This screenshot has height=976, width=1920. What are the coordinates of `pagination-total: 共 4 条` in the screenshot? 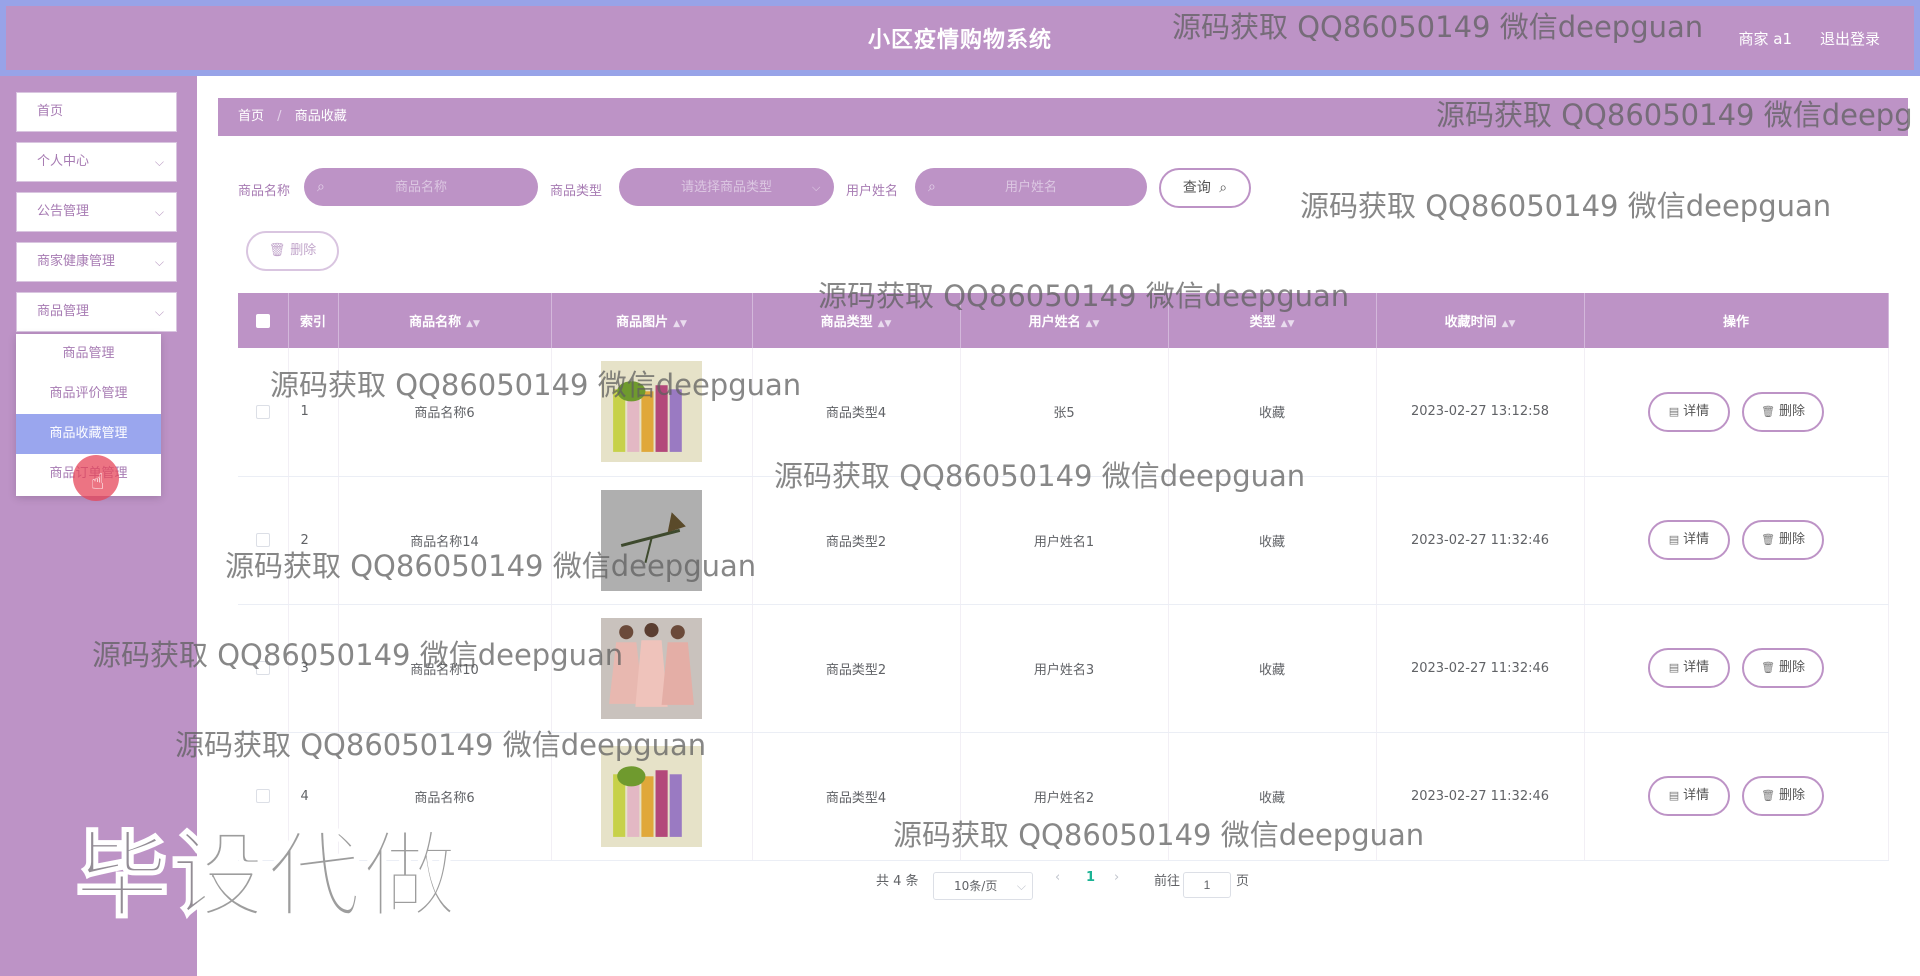 It's located at (897, 881).